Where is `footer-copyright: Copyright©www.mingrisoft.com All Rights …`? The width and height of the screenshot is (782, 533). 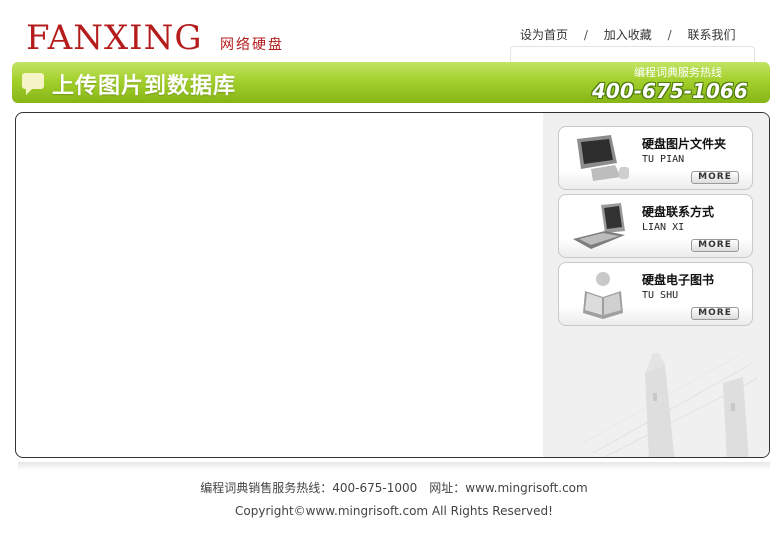 footer-copyright: Copyright©www.mingrisoft.com All Rights … is located at coordinates (394, 511).